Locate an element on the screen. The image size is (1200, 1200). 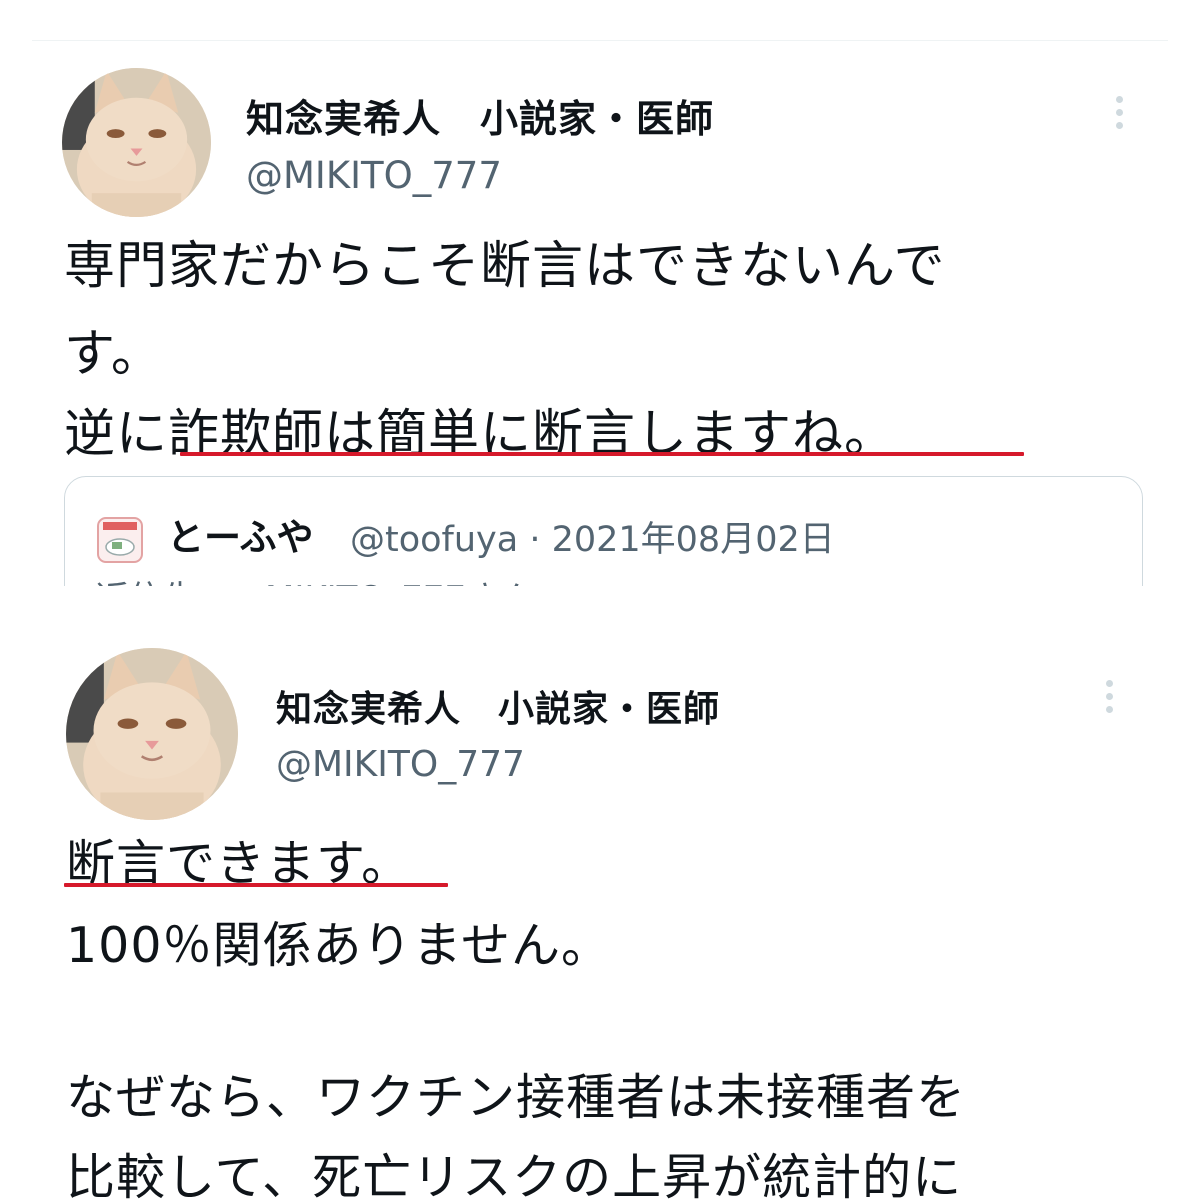
app-logo-icon is located at coordinates (120, 540).